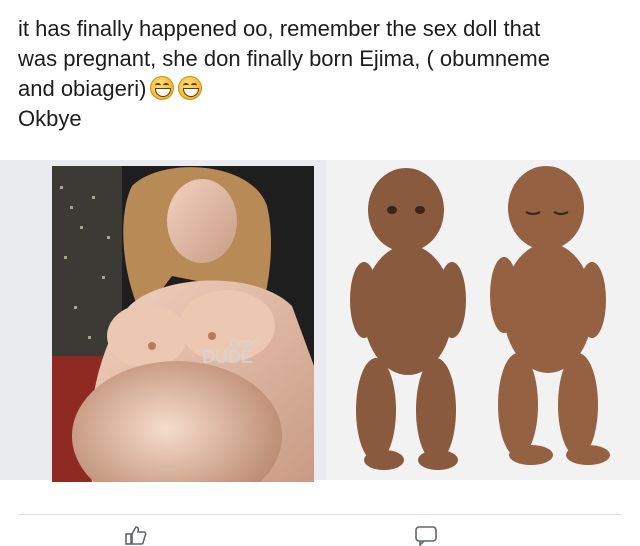  Describe the element at coordinates (50, 118) in the screenshot. I see `post-text-line: Okbye` at that location.